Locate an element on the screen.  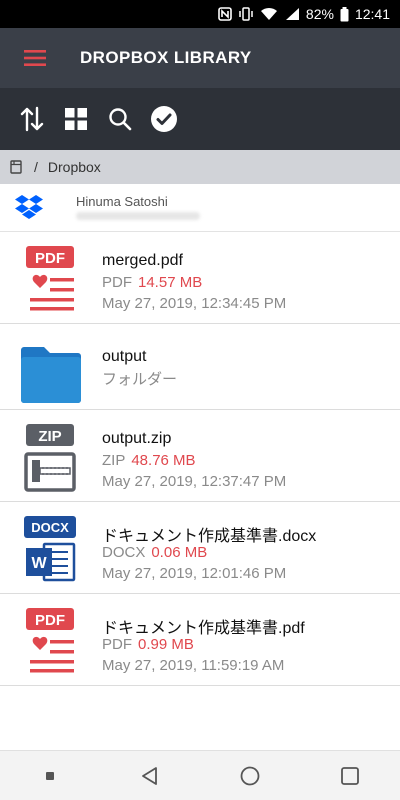
account-email-redacted is located at coordinates (138, 216).